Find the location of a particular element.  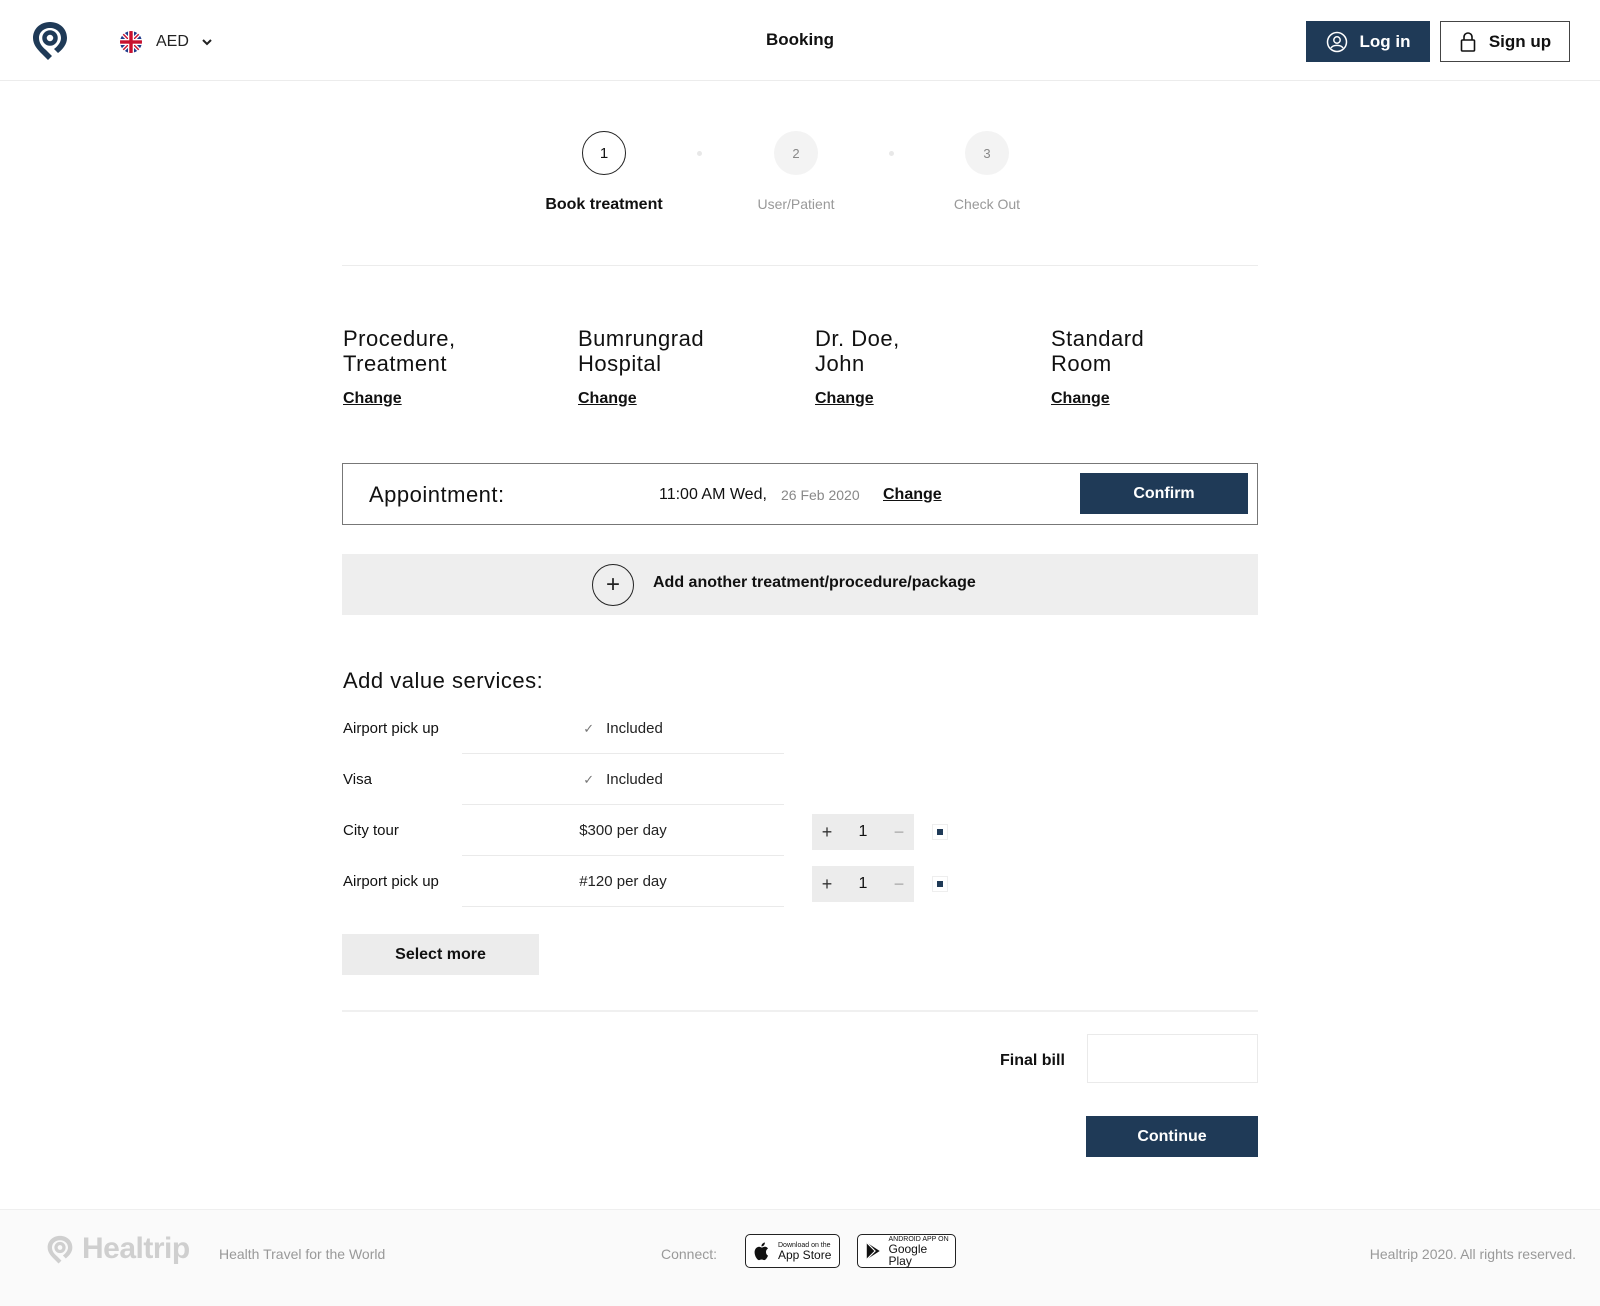

appointment-label: Appointment: is located at coordinates (437, 494).